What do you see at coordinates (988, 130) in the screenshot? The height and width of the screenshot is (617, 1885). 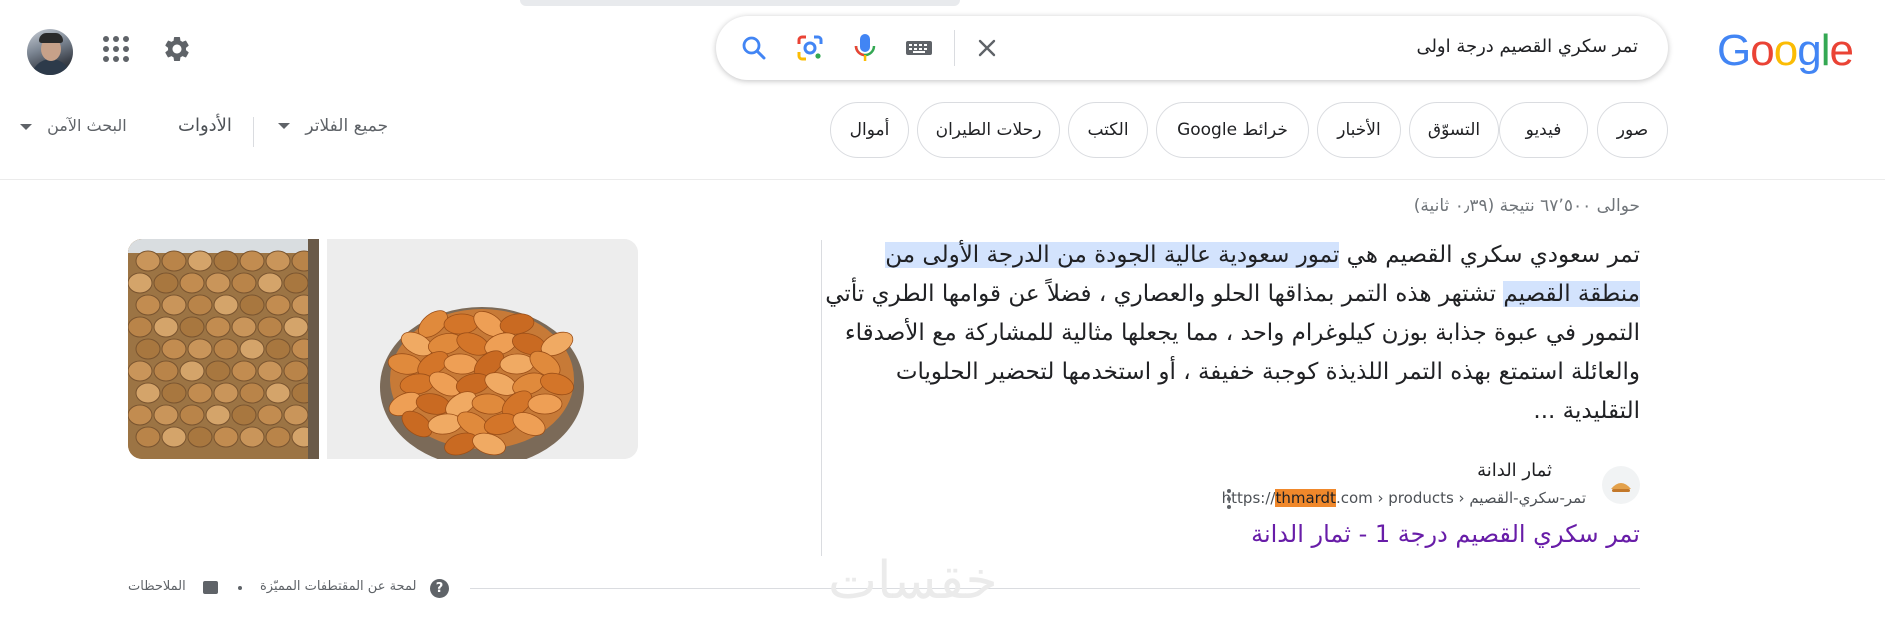 I see `chip-flights: رحلات الطيران` at bounding box center [988, 130].